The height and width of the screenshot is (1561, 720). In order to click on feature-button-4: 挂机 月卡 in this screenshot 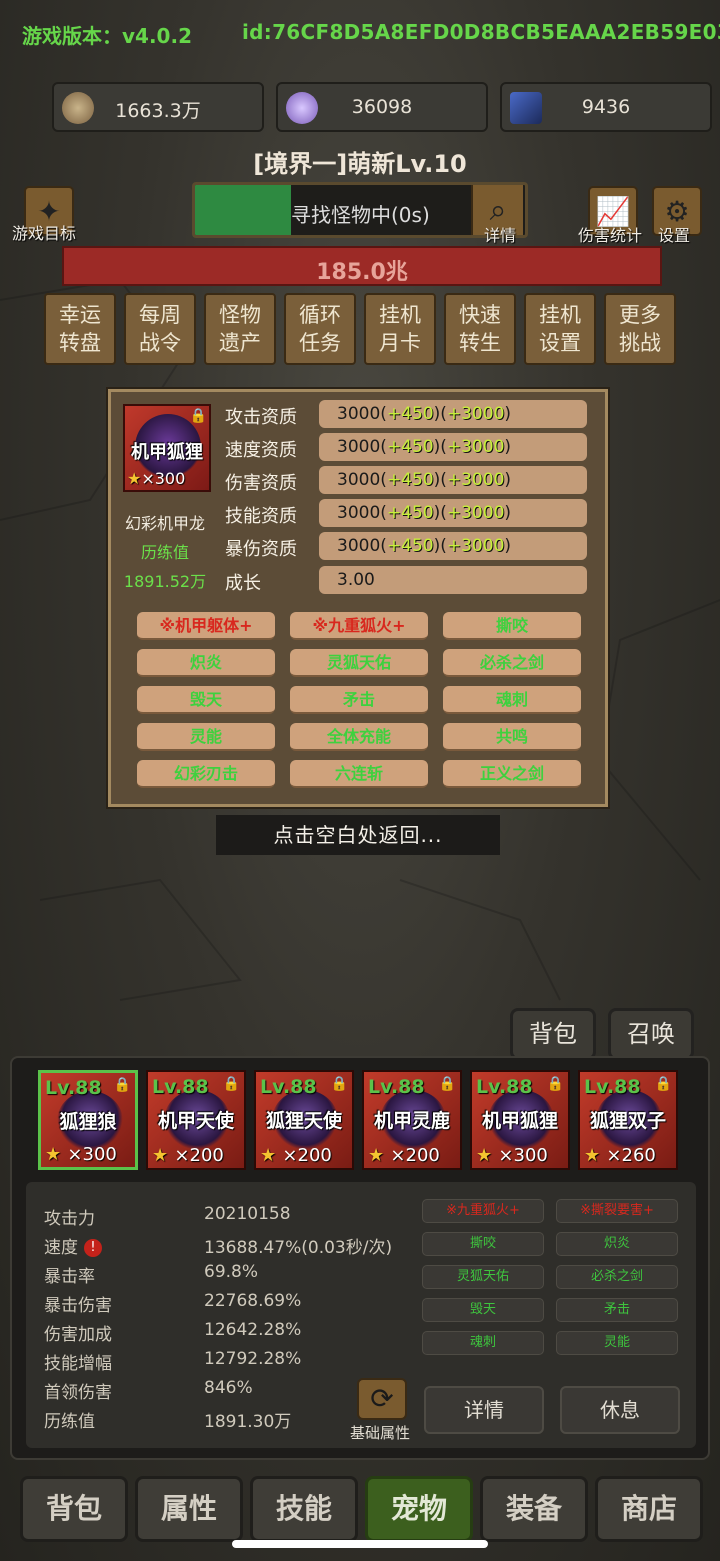, I will do `click(400, 329)`.